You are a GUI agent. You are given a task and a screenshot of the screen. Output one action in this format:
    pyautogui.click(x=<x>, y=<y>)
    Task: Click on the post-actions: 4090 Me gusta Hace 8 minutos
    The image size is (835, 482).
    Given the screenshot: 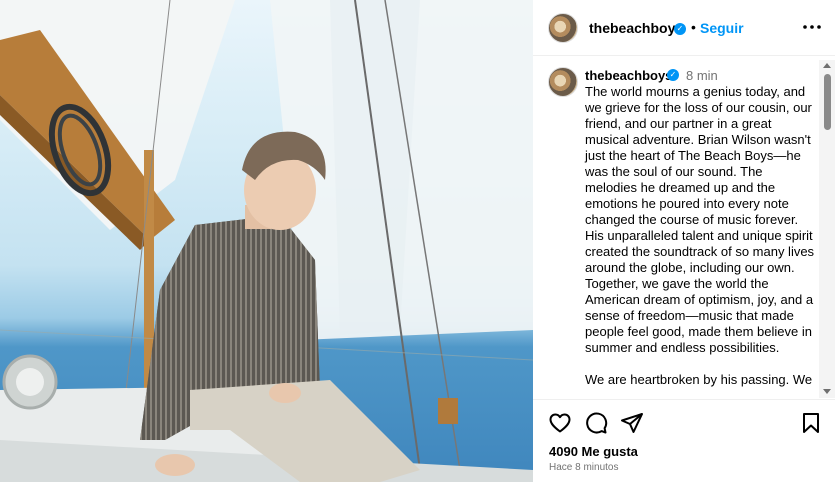 What is the action you would take?
    pyautogui.click(x=684, y=440)
    